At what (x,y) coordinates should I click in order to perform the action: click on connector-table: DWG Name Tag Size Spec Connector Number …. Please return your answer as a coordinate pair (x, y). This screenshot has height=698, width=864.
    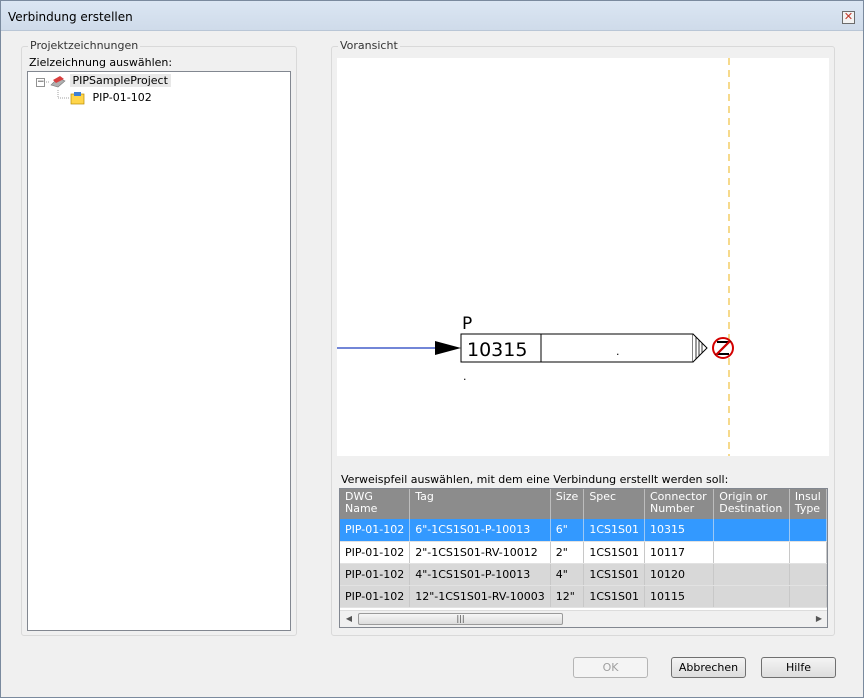
    Looking at the image, I should click on (583, 558).